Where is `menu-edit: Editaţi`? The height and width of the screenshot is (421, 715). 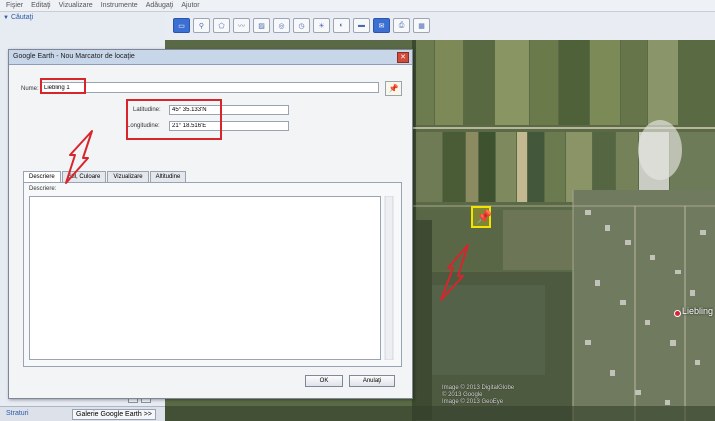 menu-edit: Editaţi is located at coordinates (40, 5).